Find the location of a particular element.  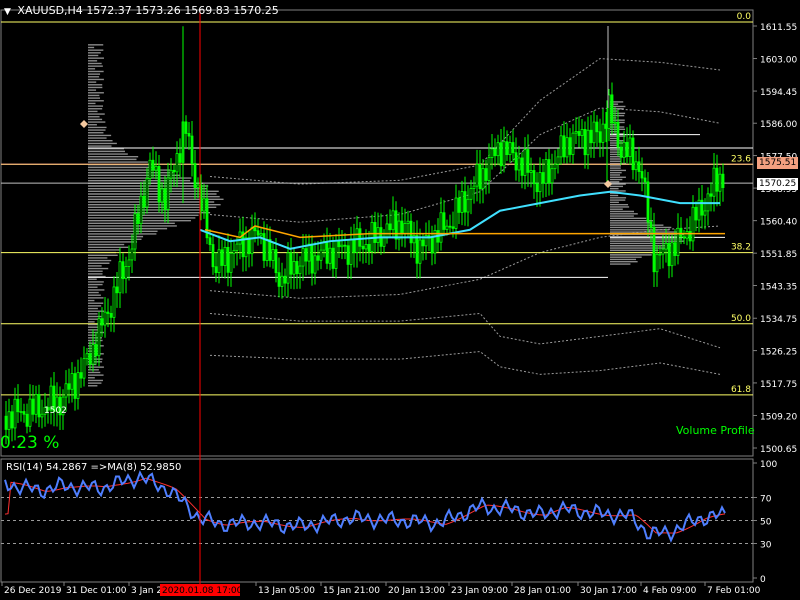

high-value: 1573.26 is located at coordinates (158, 10).